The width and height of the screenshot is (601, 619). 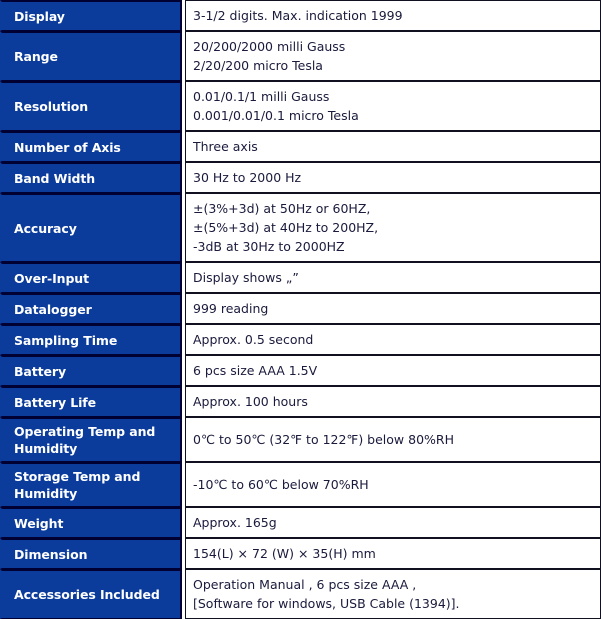 What do you see at coordinates (393, 484) in the screenshot?
I see `spec-value-cell: -10℃ to 60℃ below 70%RH` at bounding box center [393, 484].